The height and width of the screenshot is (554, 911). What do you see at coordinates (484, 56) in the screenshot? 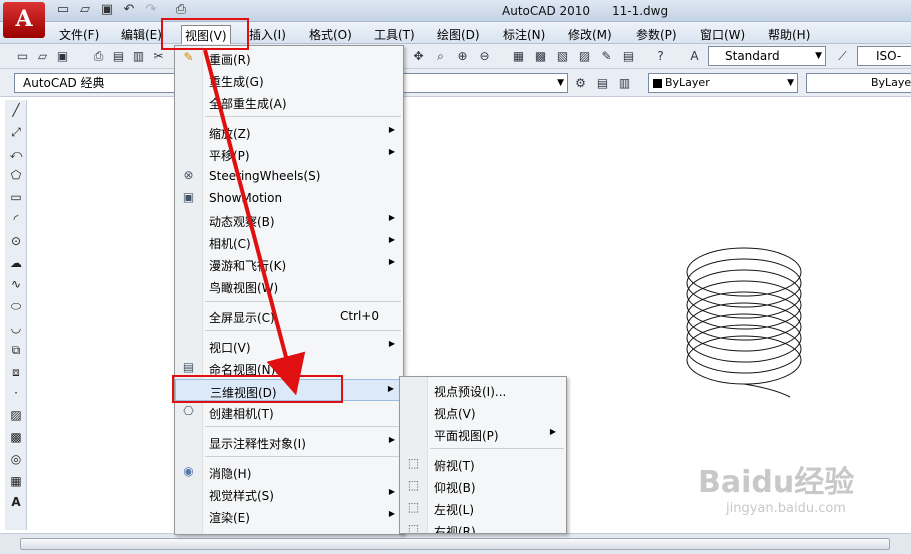
I see `zoom-previous-icon: ⊖` at bounding box center [484, 56].